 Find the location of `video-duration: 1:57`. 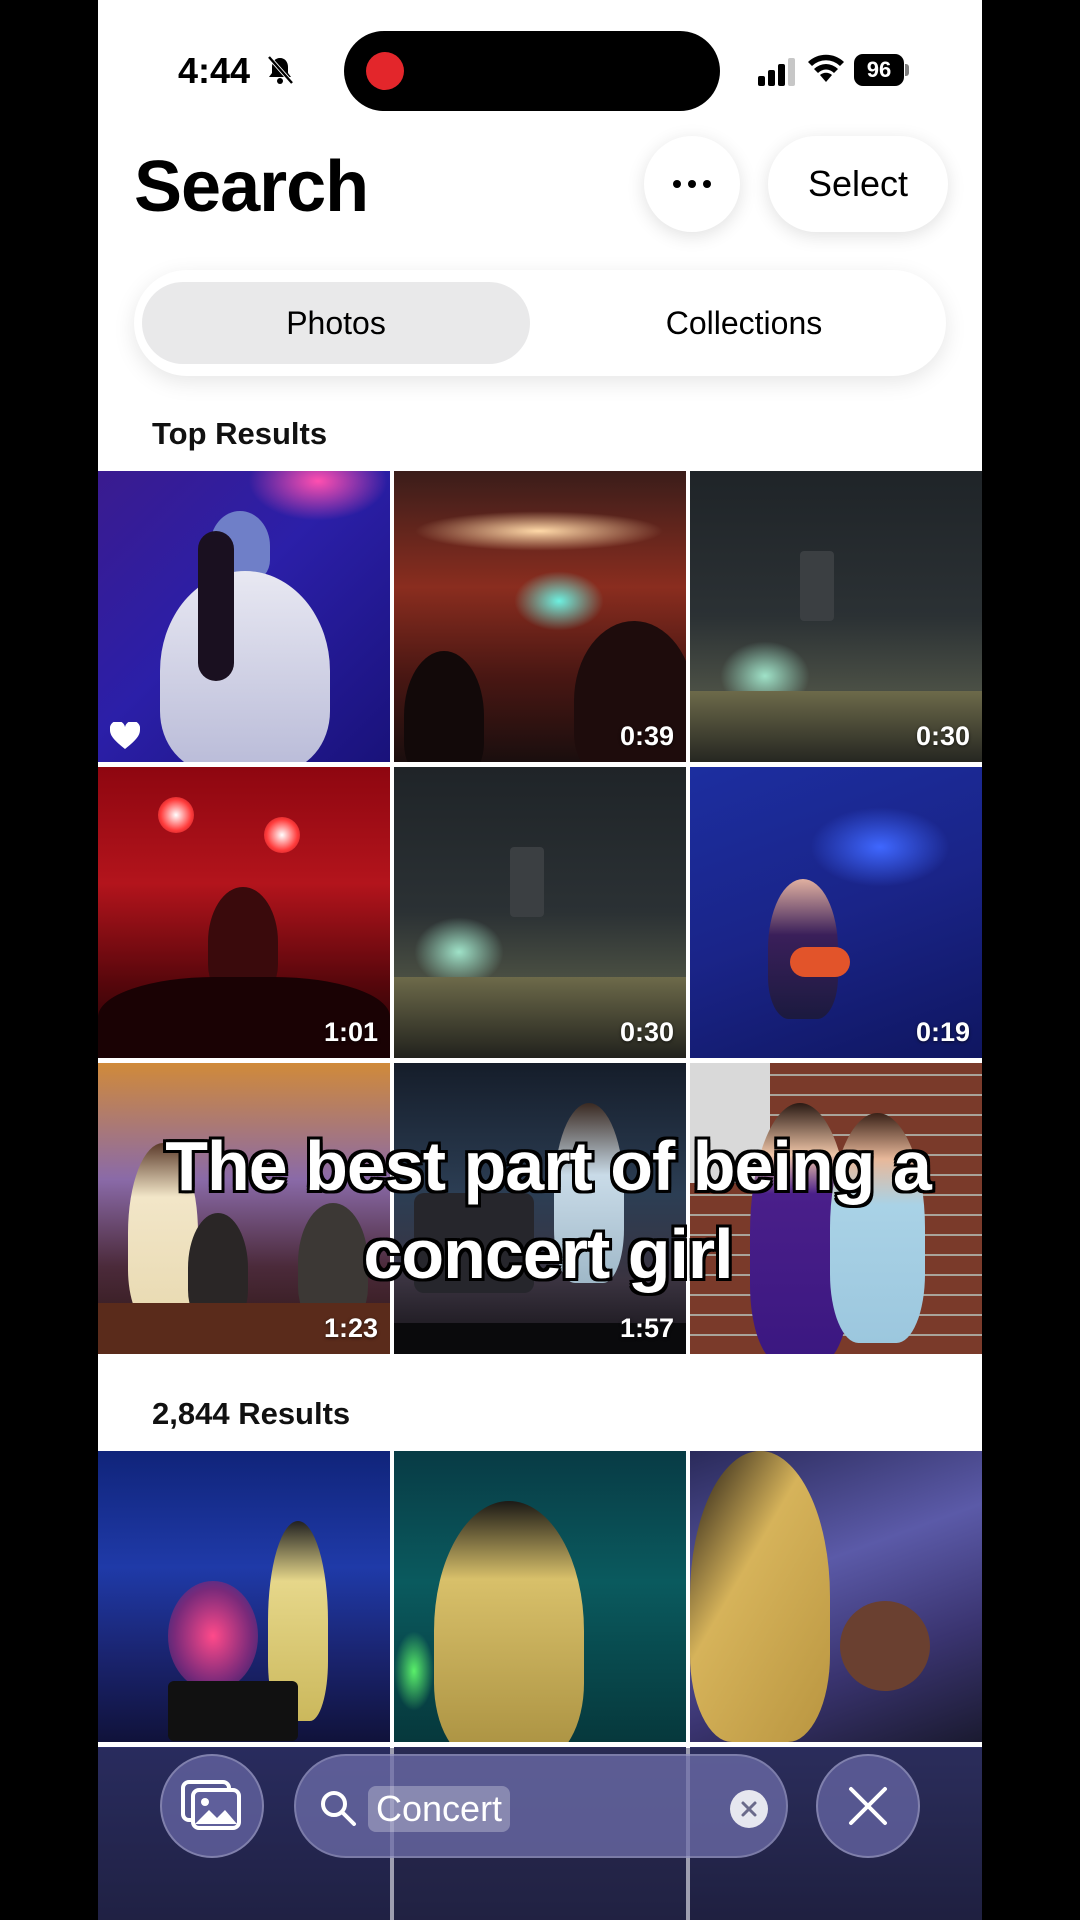

video-duration: 1:57 is located at coordinates (646, 1328).